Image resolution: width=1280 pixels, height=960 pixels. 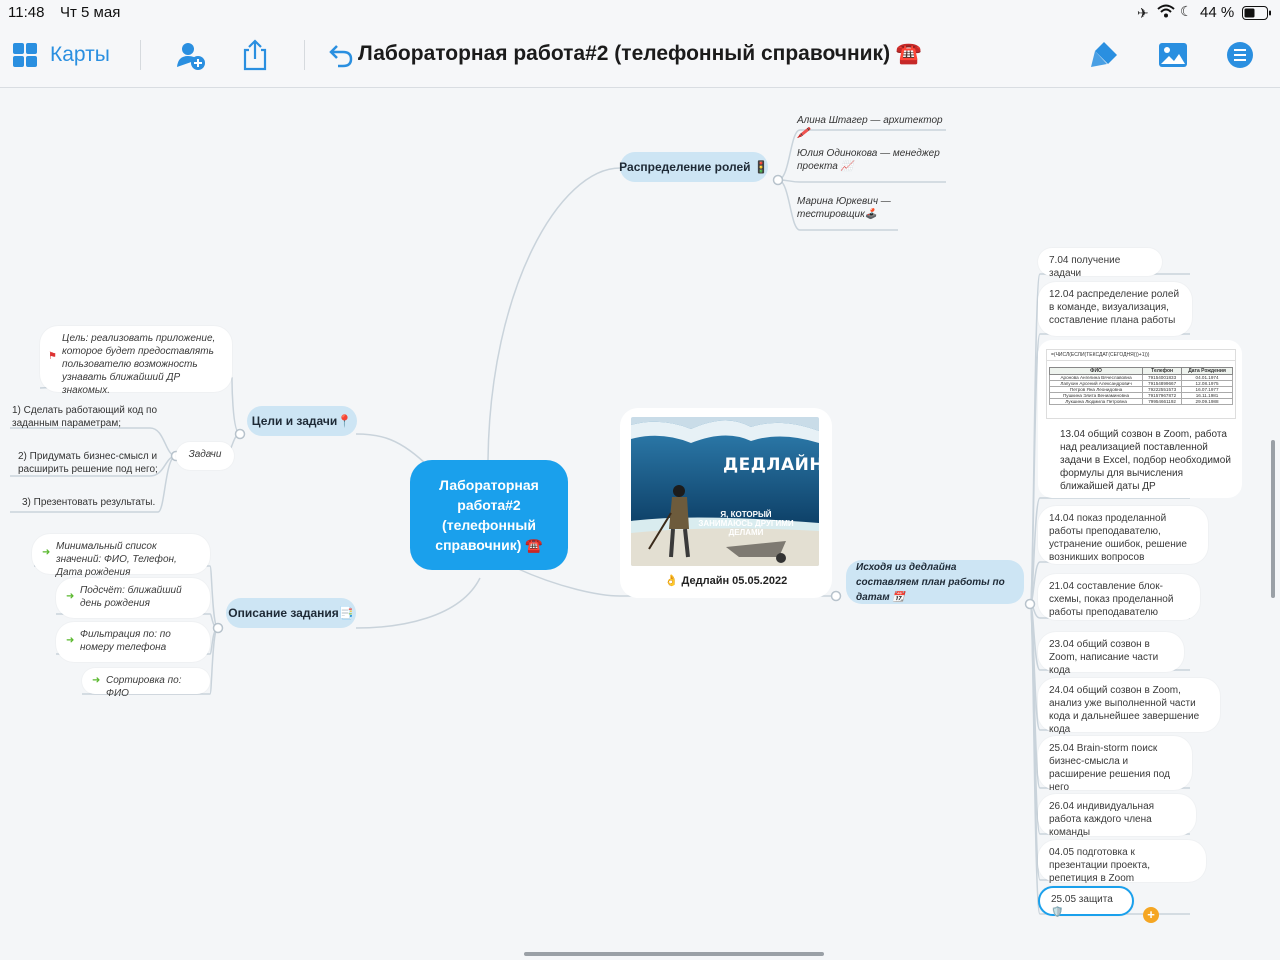 I want to click on battery-percent: 44 %, so click(x=1217, y=12).